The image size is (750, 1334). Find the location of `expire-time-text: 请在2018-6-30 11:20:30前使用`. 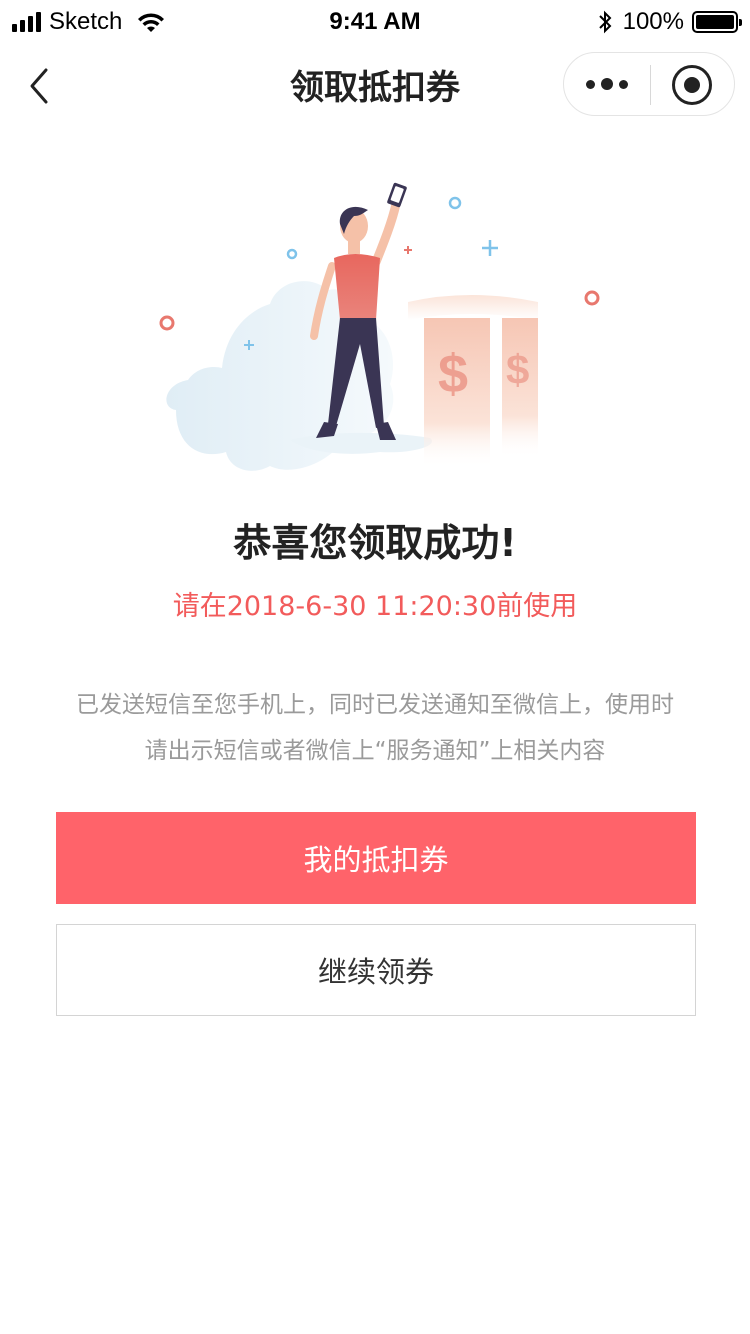

expire-time-text: 请在2018-6-30 11:20:30前使用 is located at coordinates (375, 606).